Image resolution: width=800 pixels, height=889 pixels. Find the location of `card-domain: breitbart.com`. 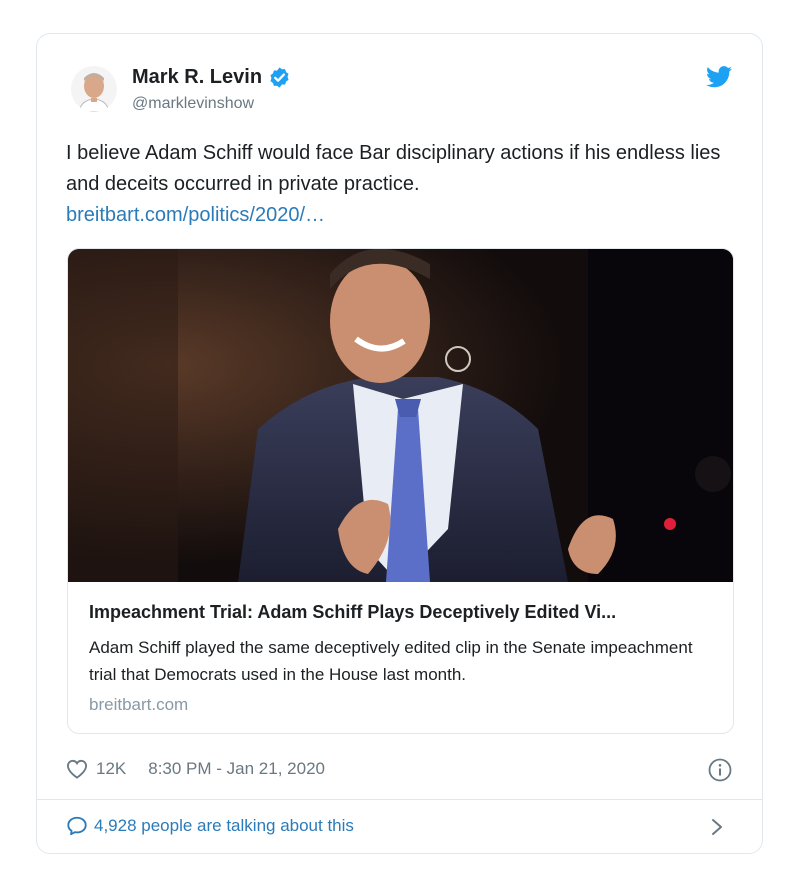

card-domain: breitbart.com is located at coordinates (139, 704).